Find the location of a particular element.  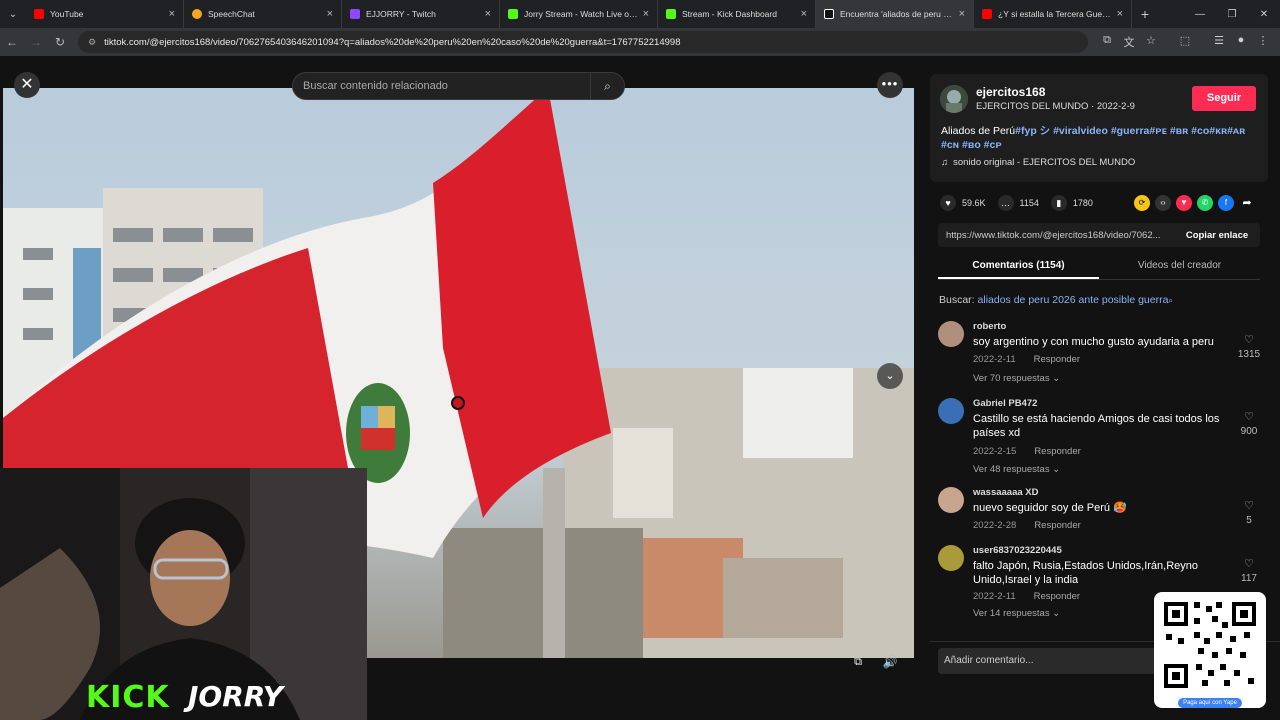

like-stat: ♥ 59.6K is located at coordinates (963, 203).